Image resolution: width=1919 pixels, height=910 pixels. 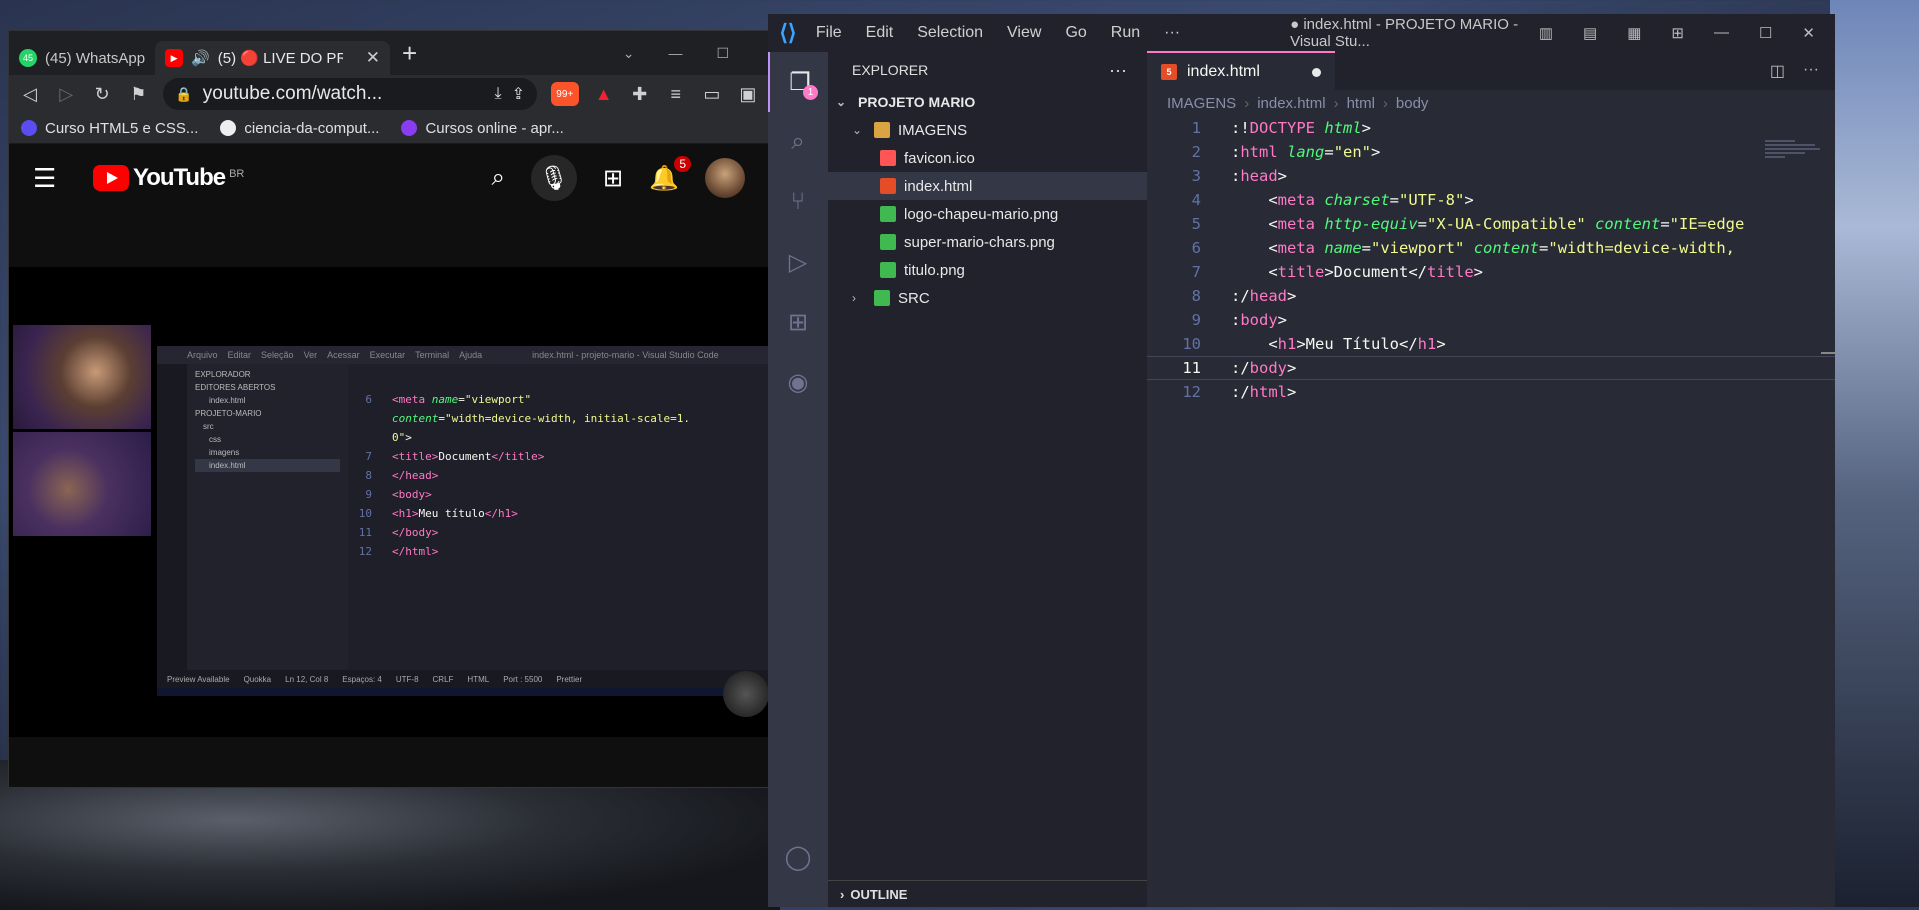 What do you see at coordinates (987, 893) in the screenshot?
I see `outline-section: › OUTLINE` at bounding box center [987, 893].